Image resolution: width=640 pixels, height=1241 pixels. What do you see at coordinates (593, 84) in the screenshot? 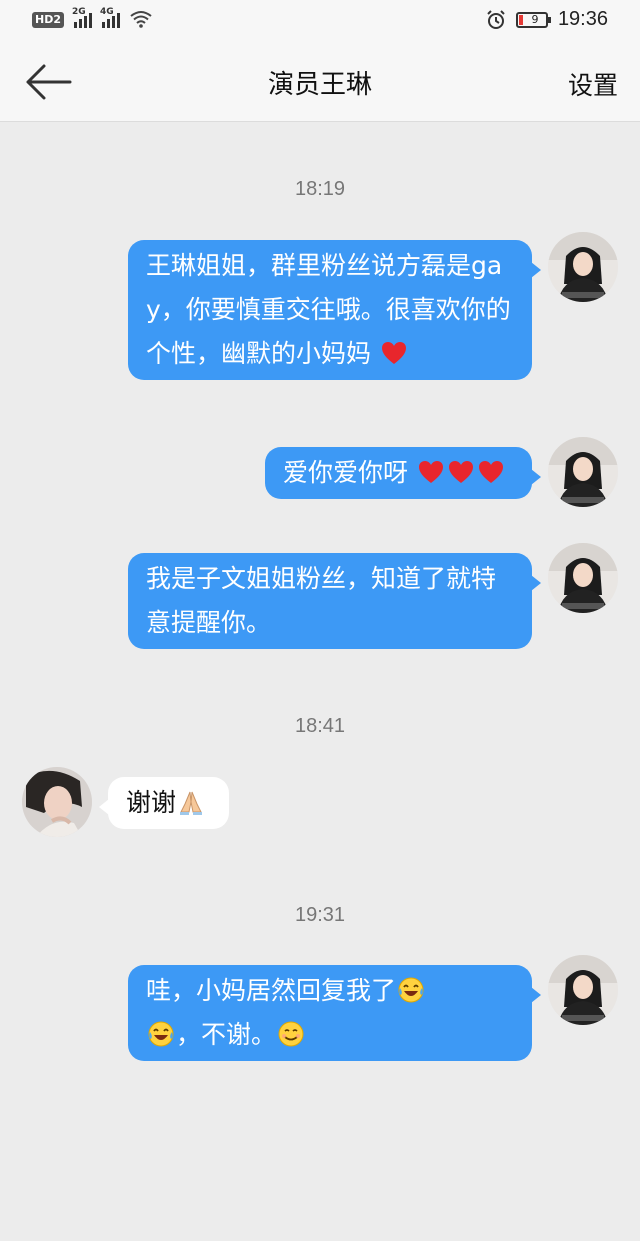
I see `settings-button: 设置` at bounding box center [593, 84].